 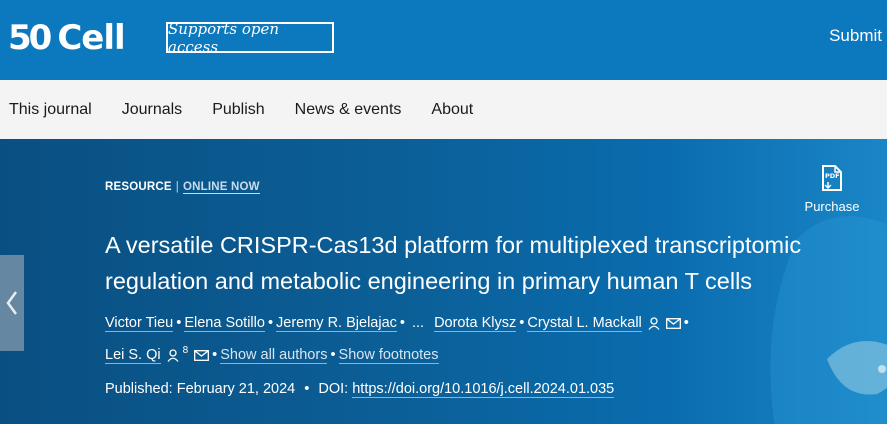 What do you see at coordinates (139, 389) in the screenshot?
I see `published-label: Published:` at bounding box center [139, 389].